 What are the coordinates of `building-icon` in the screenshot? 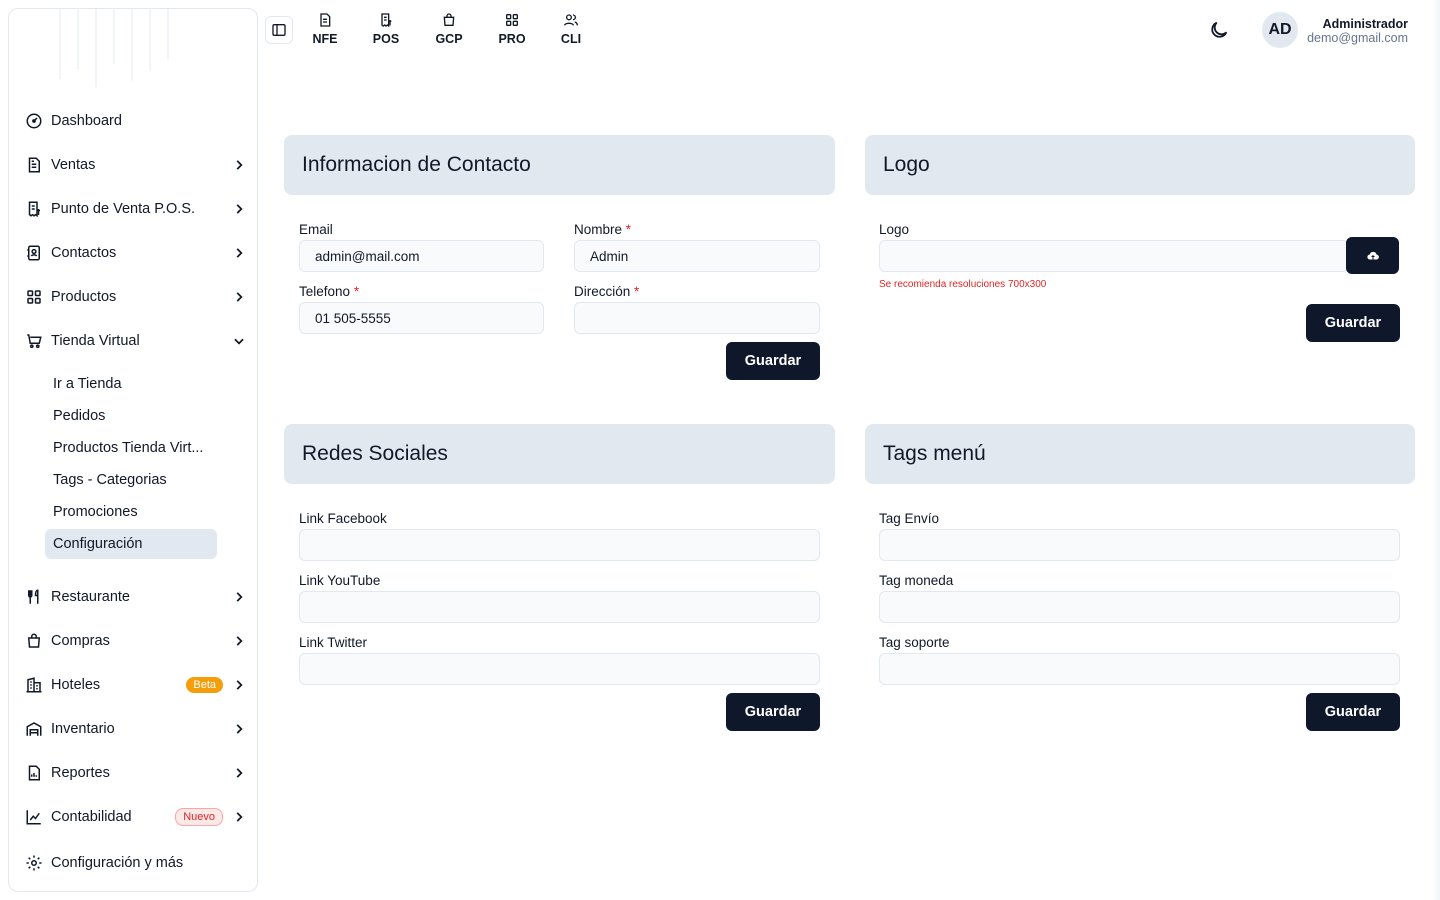 It's located at (34, 685).